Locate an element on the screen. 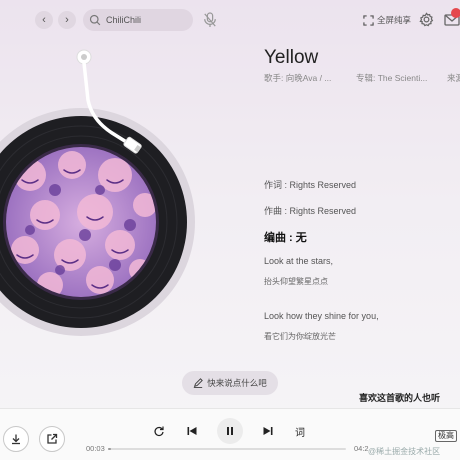 The height and width of the screenshot is (460, 460). skip-next-icon is located at coordinates (268, 431).